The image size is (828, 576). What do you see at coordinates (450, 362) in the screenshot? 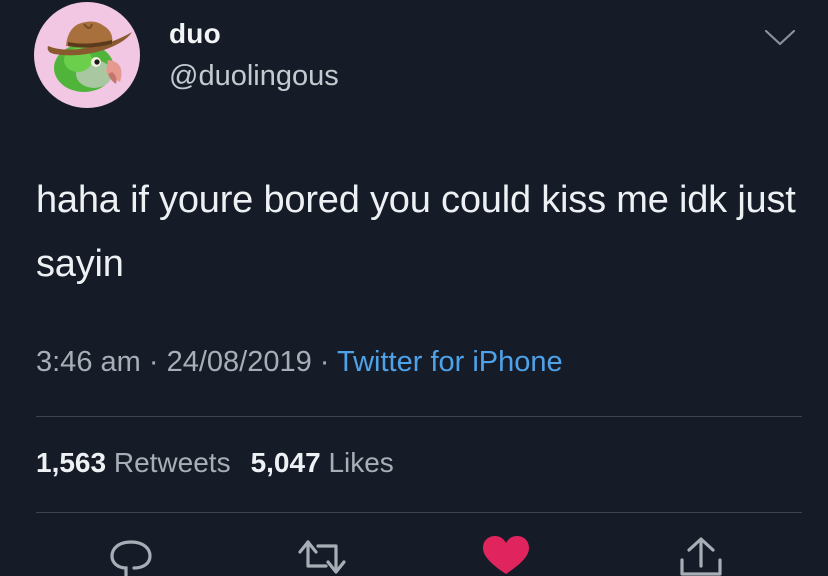
I see `tweet-source-link: Twitter for iPhone` at bounding box center [450, 362].